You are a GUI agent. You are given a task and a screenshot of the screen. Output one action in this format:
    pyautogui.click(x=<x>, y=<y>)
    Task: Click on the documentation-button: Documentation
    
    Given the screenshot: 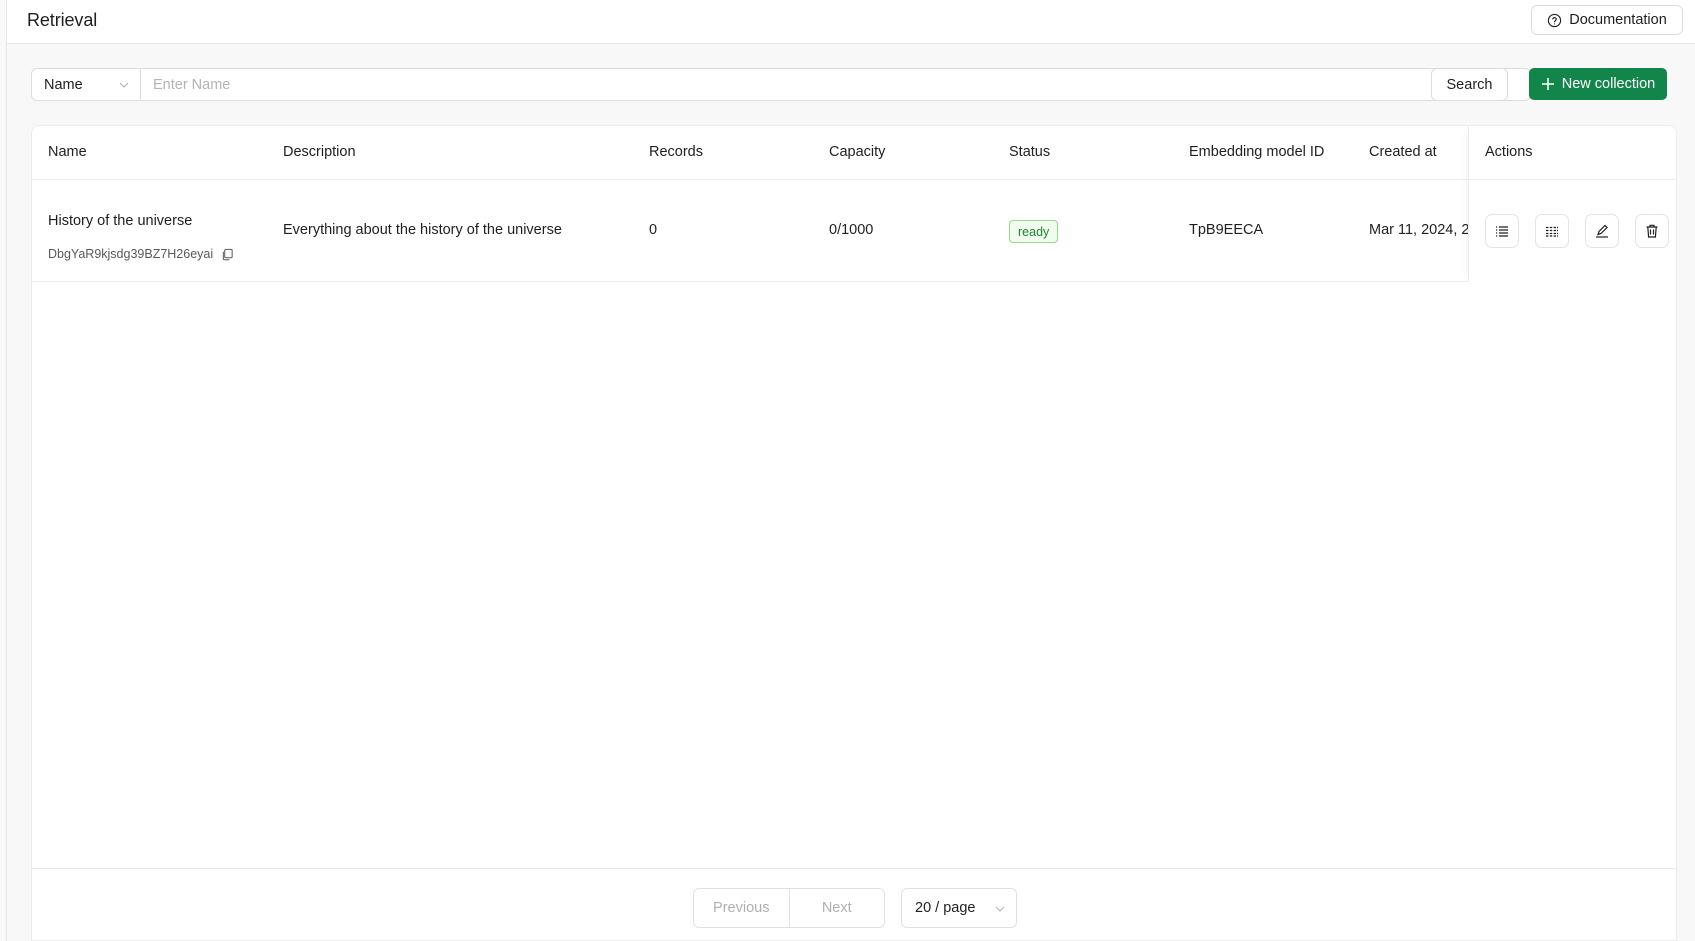 What is the action you would take?
    pyautogui.click(x=1607, y=20)
    